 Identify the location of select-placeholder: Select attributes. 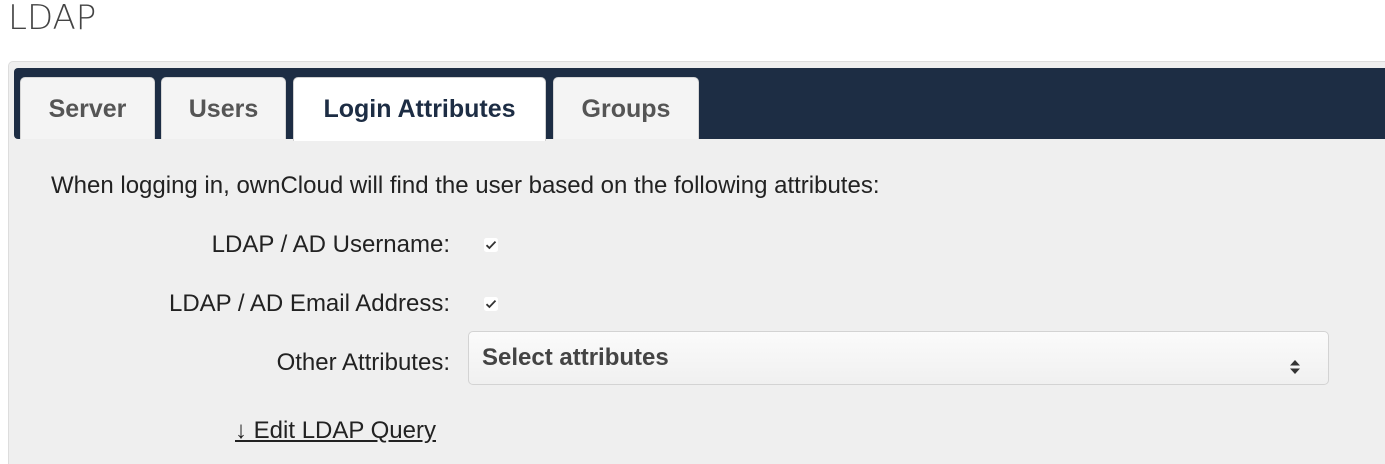
(575, 357).